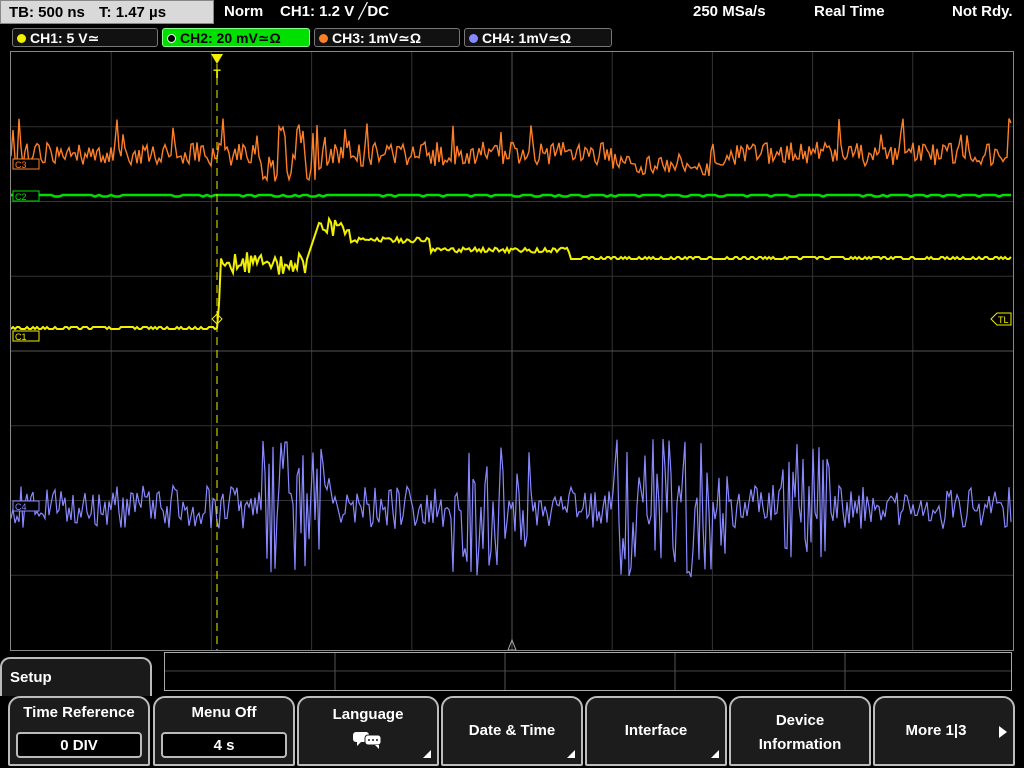 This screenshot has height=768, width=1024. What do you see at coordinates (230, 38) in the screenshot?
I see `ch2-label: CH2: 20 mV≃Ω` at bounding box center [230, 38].